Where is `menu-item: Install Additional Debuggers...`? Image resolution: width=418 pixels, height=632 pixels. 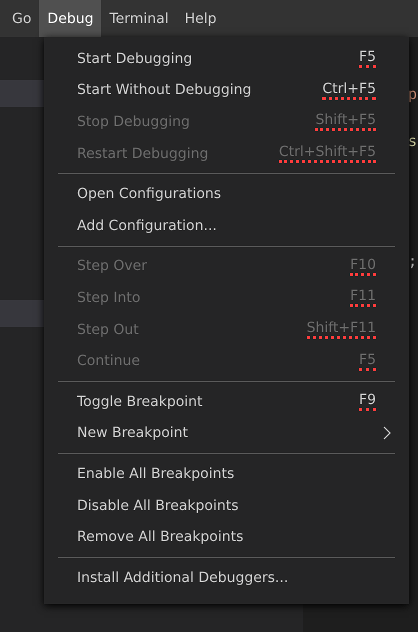
menu-item: Install Additional Debuggers... is located at coordinates (226, 578).